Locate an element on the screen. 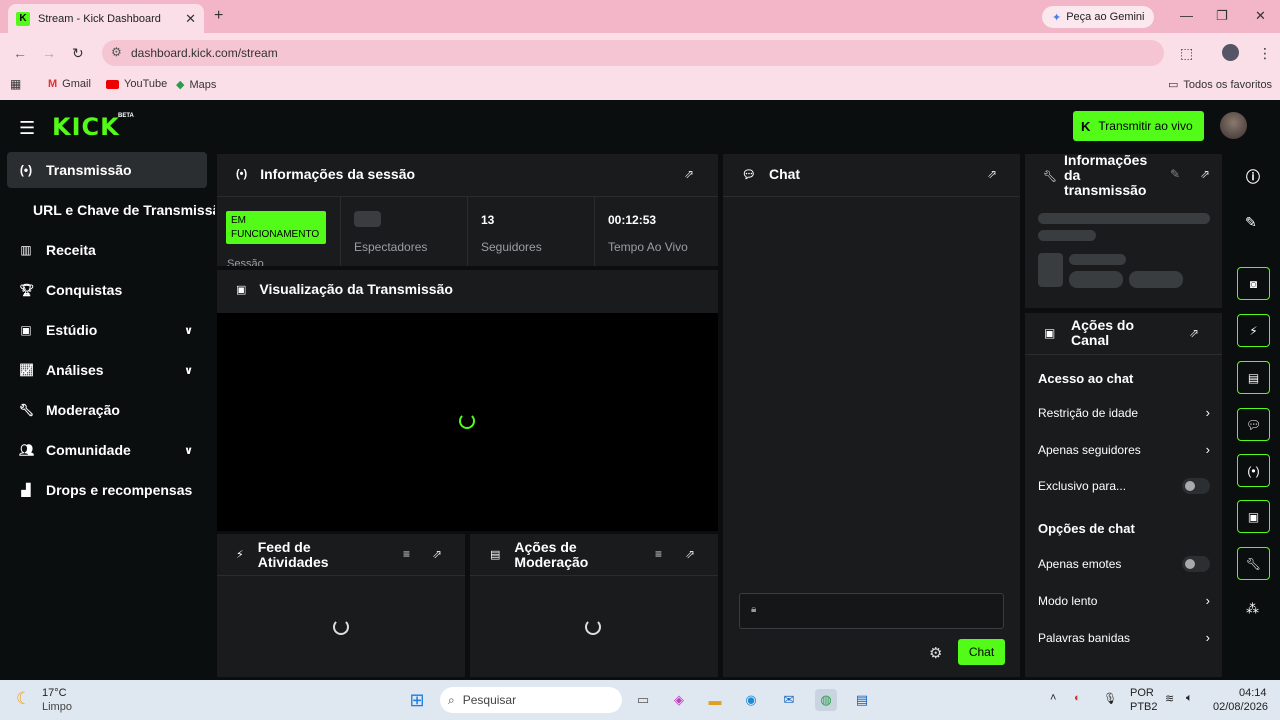 This screenshot has width=1280, height=720. mod-actions-header: ▤ Ações de Moderação is located at coordinates (550, 555).